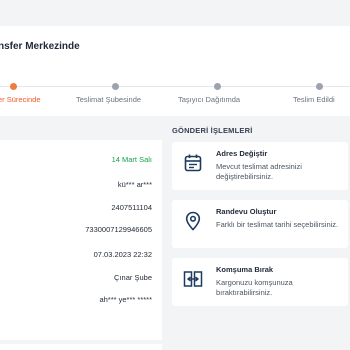 The image size is (350, 350). What do you see at coordinates (20, 99) in the screenshot?
I see `step-label-1: er Sürecinde` at bounding box center [20, 99].